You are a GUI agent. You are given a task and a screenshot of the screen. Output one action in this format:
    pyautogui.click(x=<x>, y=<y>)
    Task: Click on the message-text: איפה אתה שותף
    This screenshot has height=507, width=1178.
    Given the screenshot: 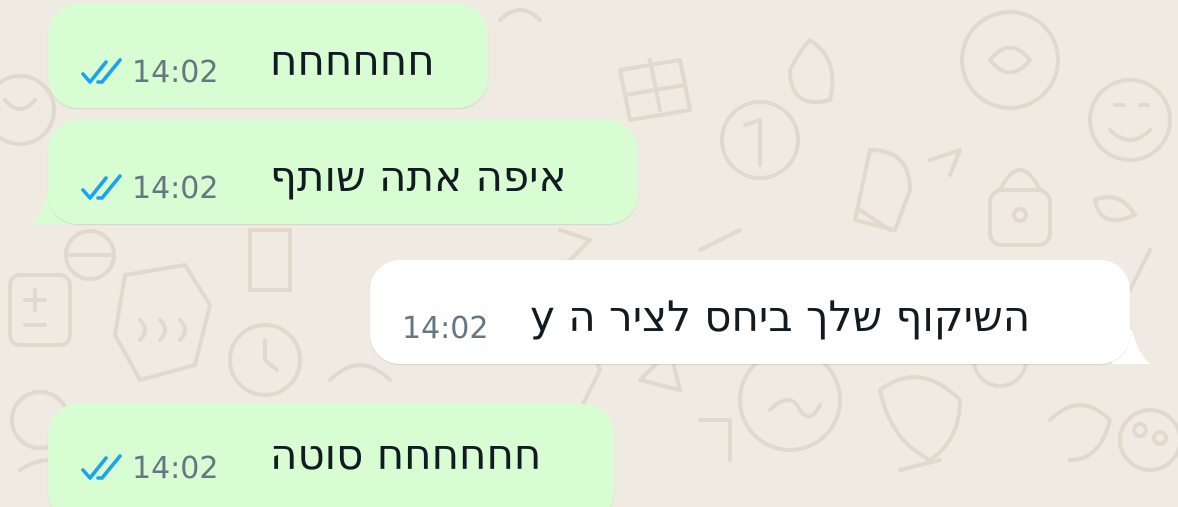 What is the action you would take?
    pyautogui.click(x=418, y=176)
    